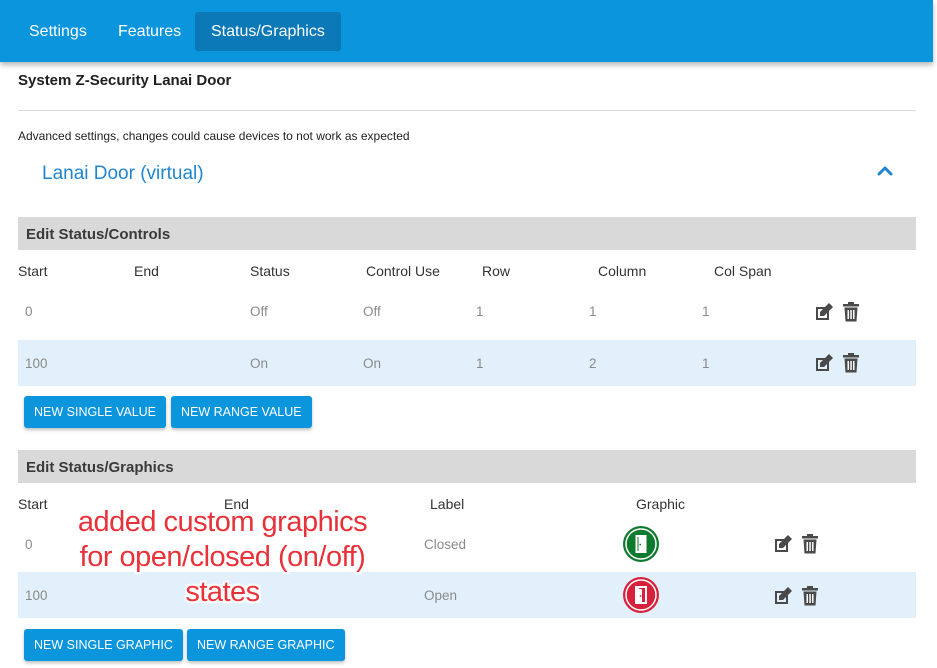 The image size is (937, 668). What do you see at coordinates (467, 233) in the screenshot?
I see `status-controls-header: Edit Status/Controls` at bounding box center [467, 233].